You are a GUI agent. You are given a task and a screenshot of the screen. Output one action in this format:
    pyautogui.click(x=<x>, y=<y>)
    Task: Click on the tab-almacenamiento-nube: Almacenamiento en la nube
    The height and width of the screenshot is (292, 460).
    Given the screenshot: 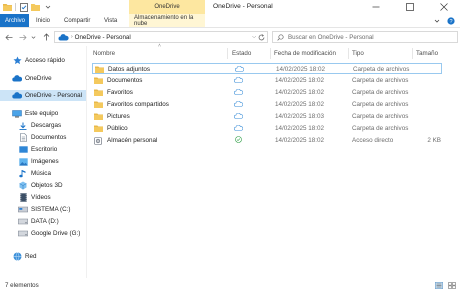 What is the action you would take?
    pyautogui.click(x=167, y=20)
    